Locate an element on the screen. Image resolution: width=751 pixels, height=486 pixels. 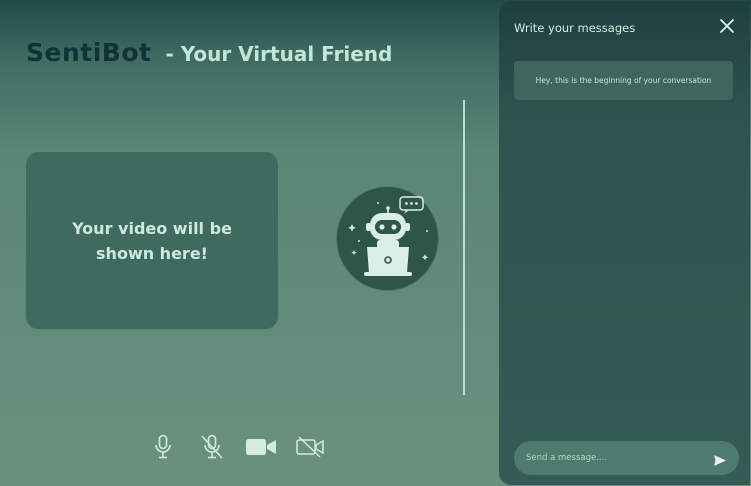
close-button is located at coordinates (727, 26).